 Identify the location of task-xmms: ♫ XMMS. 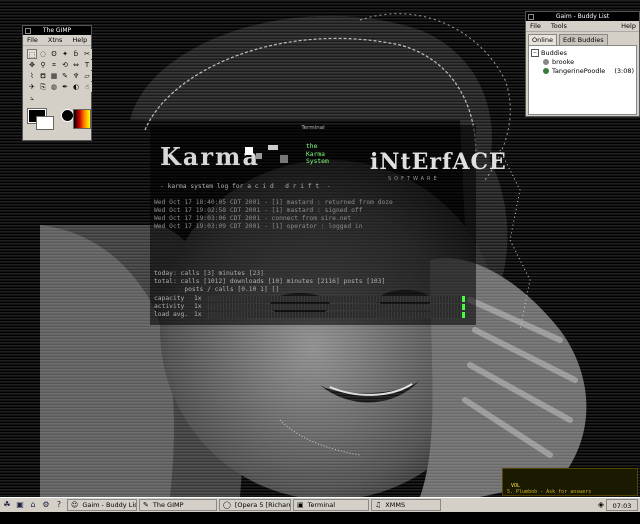
(406, 505).